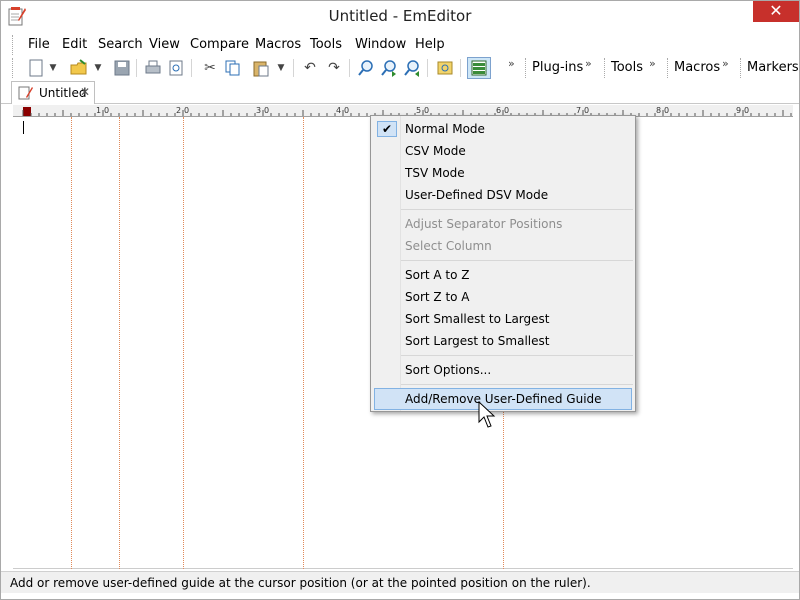 This screenshot has width=800, height=600. I want to click on menu-item-label: TSV Mode, so click(435, 173).